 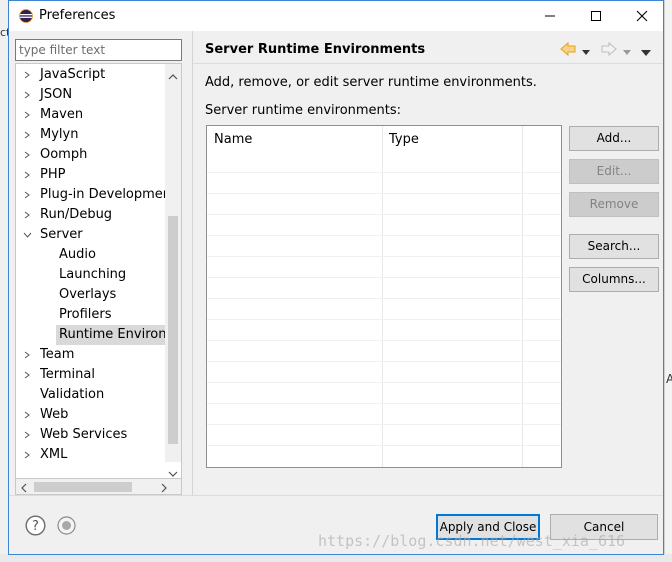 What do you see at coordinates (66, 527) in the screenshot?
I see `import-export-icon` at bounding box center [66, 527].